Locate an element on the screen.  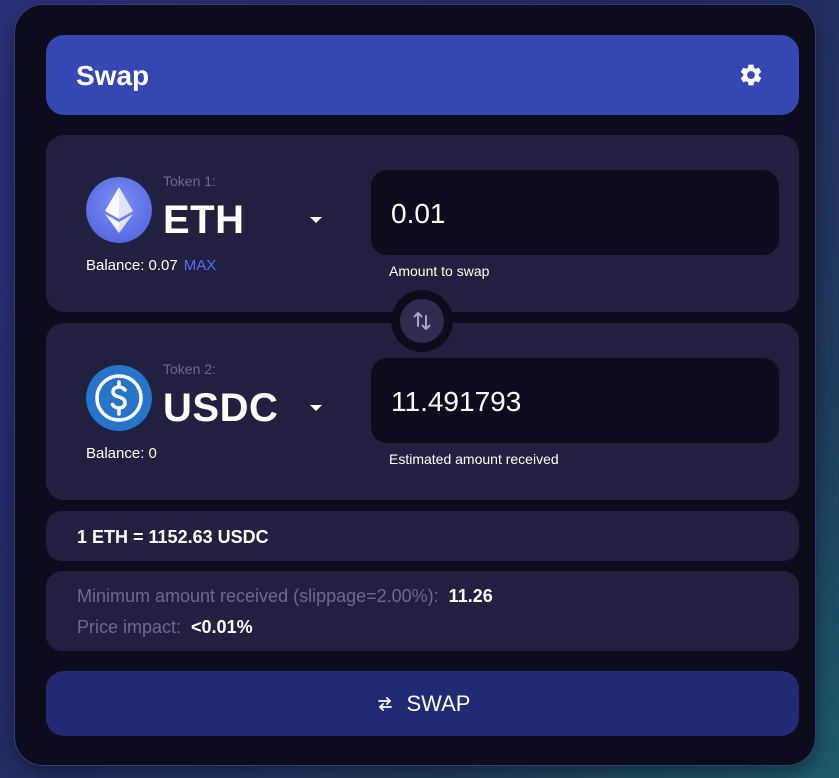
token-in-symbol: ETH is located at coordinates (204, 220).